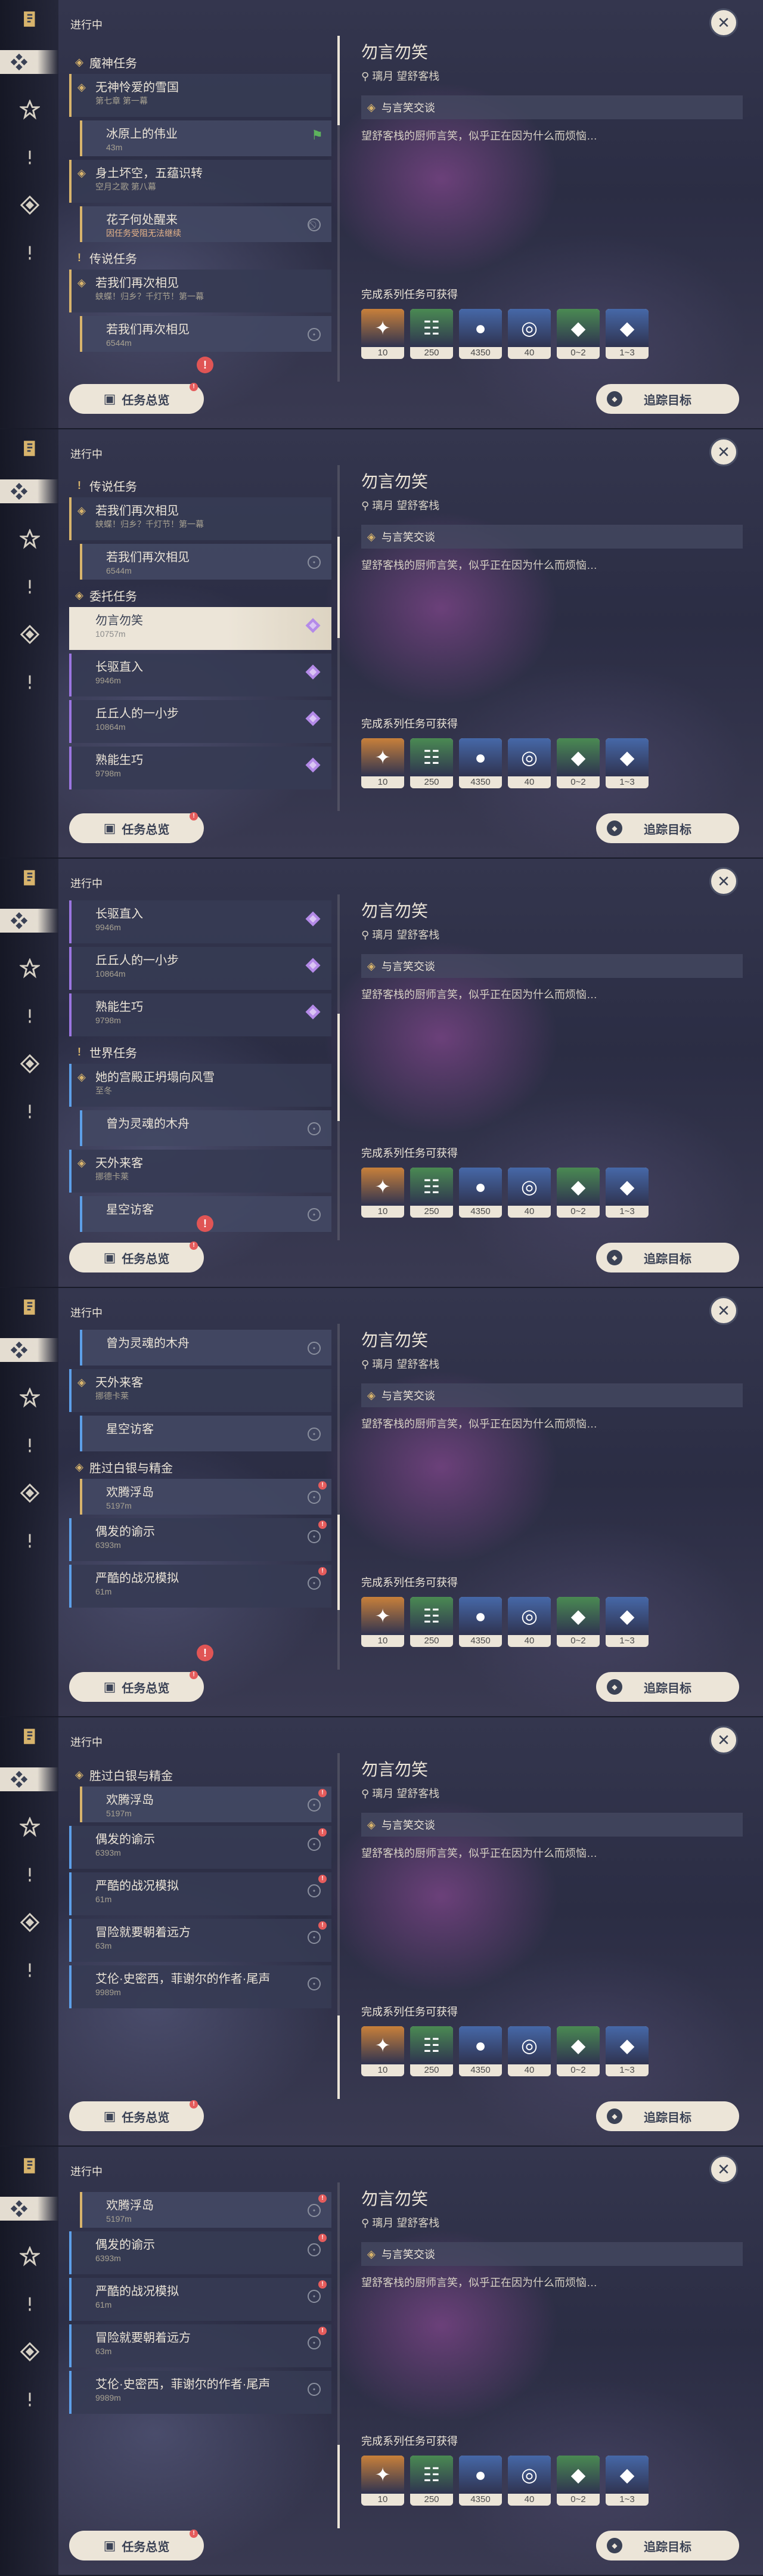 The height and width of the screenshot is (2576, 763). Describe the element at coordinates (205, 224) in the screenshot. I see `quest-item: 花子何处醒来因任务受阻无法继续⃠` at that location.